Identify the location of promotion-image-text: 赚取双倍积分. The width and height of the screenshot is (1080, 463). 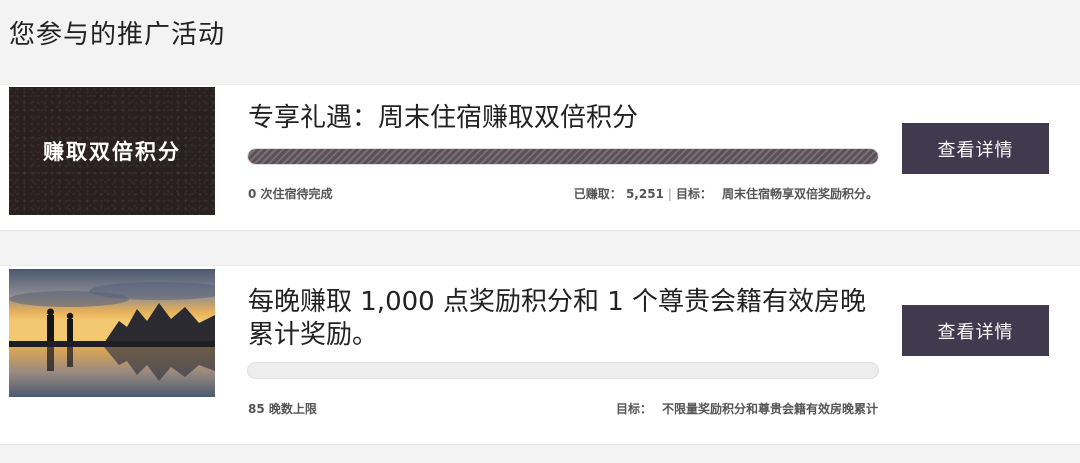
(112, 152).